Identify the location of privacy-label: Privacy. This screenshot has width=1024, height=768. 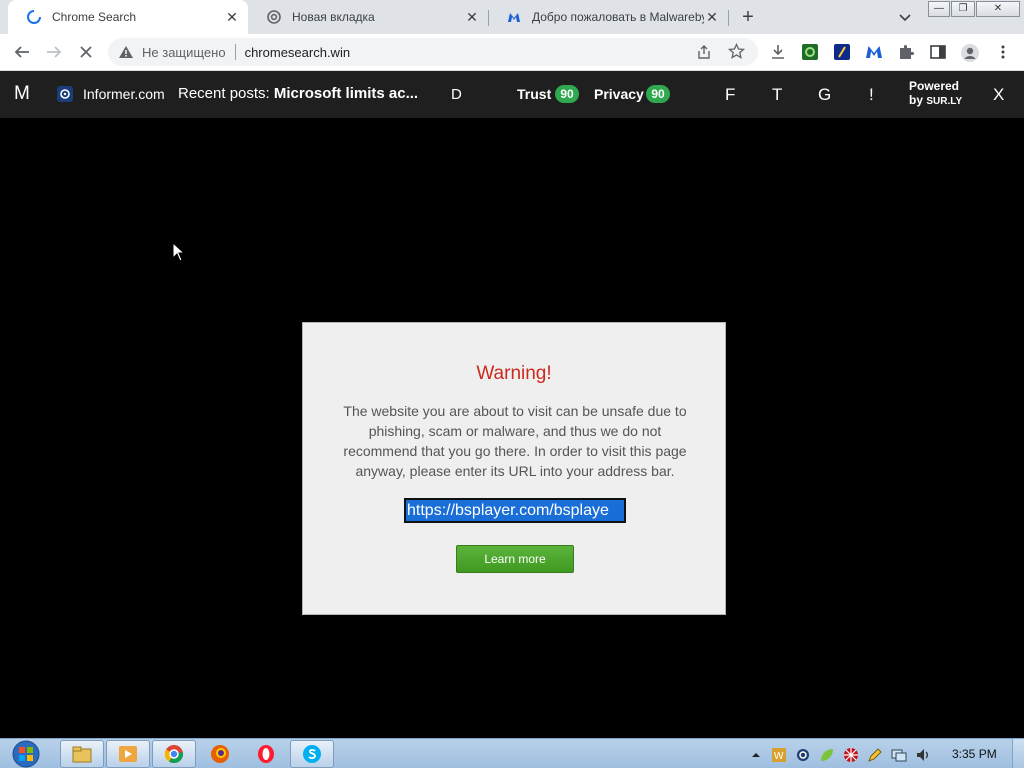
(619, 94).